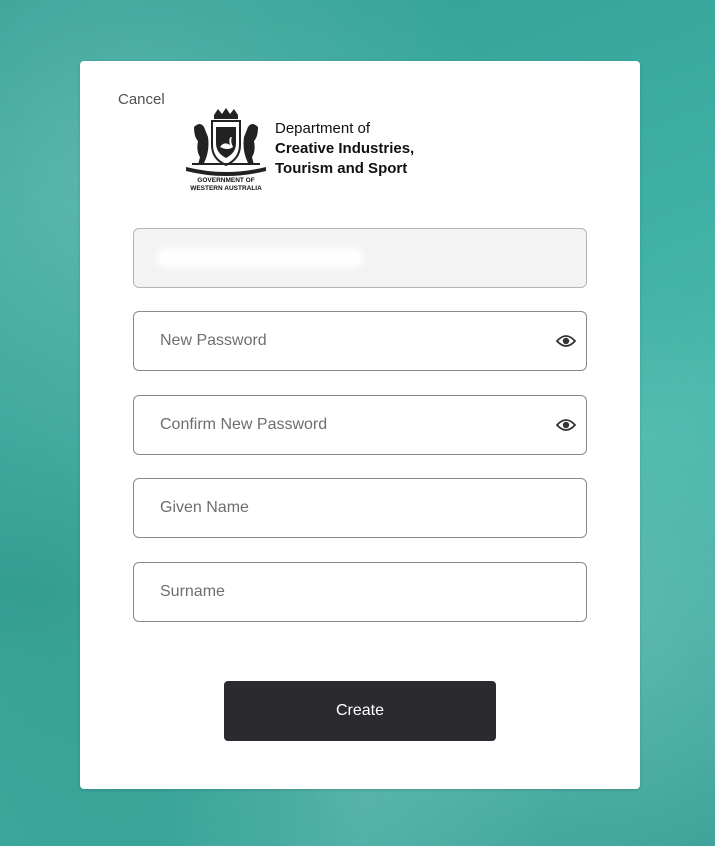 The image size is (715, 846). What do you see at coordinates (141, 99) in the screenshot?
I see `cancel-link: Cancel` at bounding box center [141, 99].